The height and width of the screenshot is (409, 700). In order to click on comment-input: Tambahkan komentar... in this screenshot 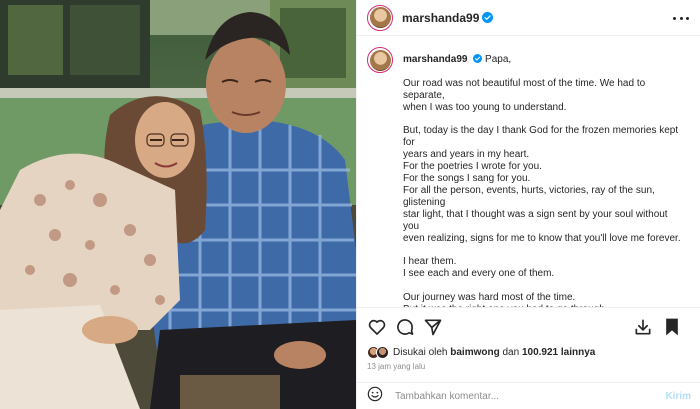, I will do `click(447, 396)`.